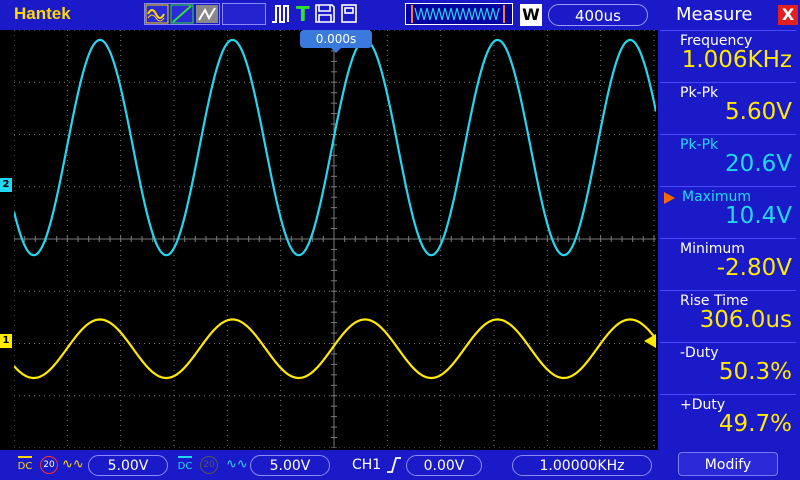 The image size is (800, 480). What do you see at coordinates (325, 13) in the screenshot?
I see `save-icon` at bounding box center [325, 13].